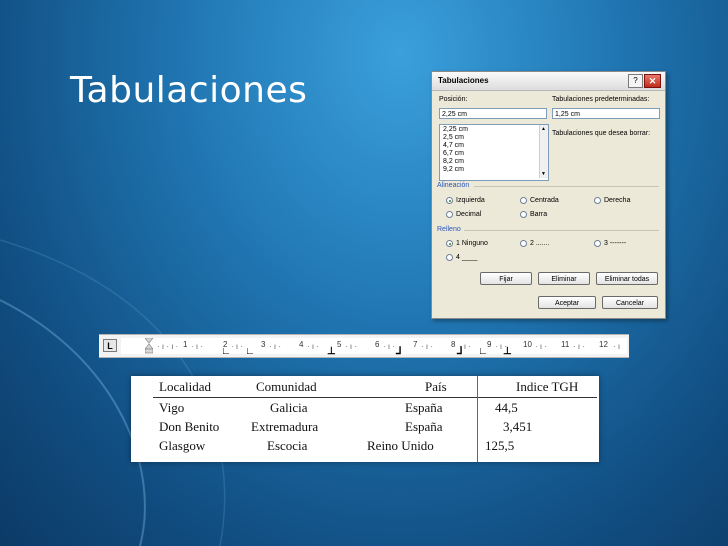 This screenshot has width=728, height=546. Describe the element at coordinates (182, 445) in the screenshot. I see `table-cell: Glasgow` at that location.